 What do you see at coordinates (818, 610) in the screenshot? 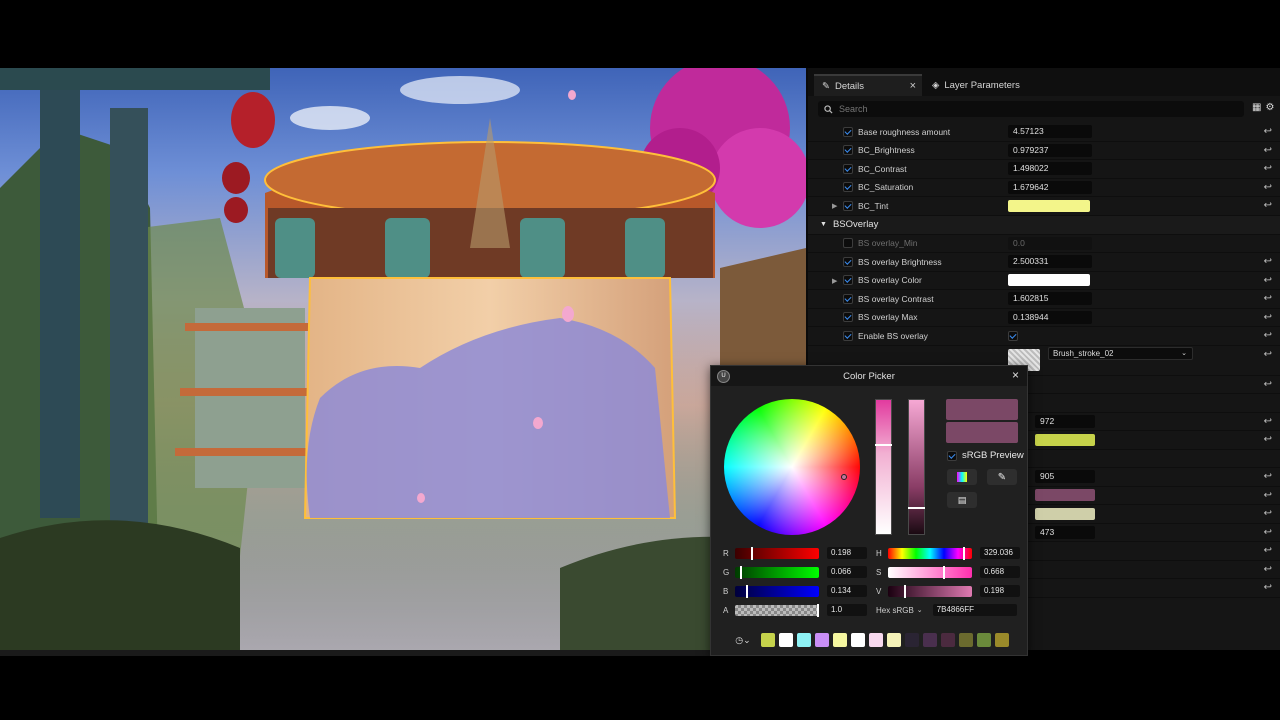
I see `alpha-slider-handle` at bounding box center [818, 610].